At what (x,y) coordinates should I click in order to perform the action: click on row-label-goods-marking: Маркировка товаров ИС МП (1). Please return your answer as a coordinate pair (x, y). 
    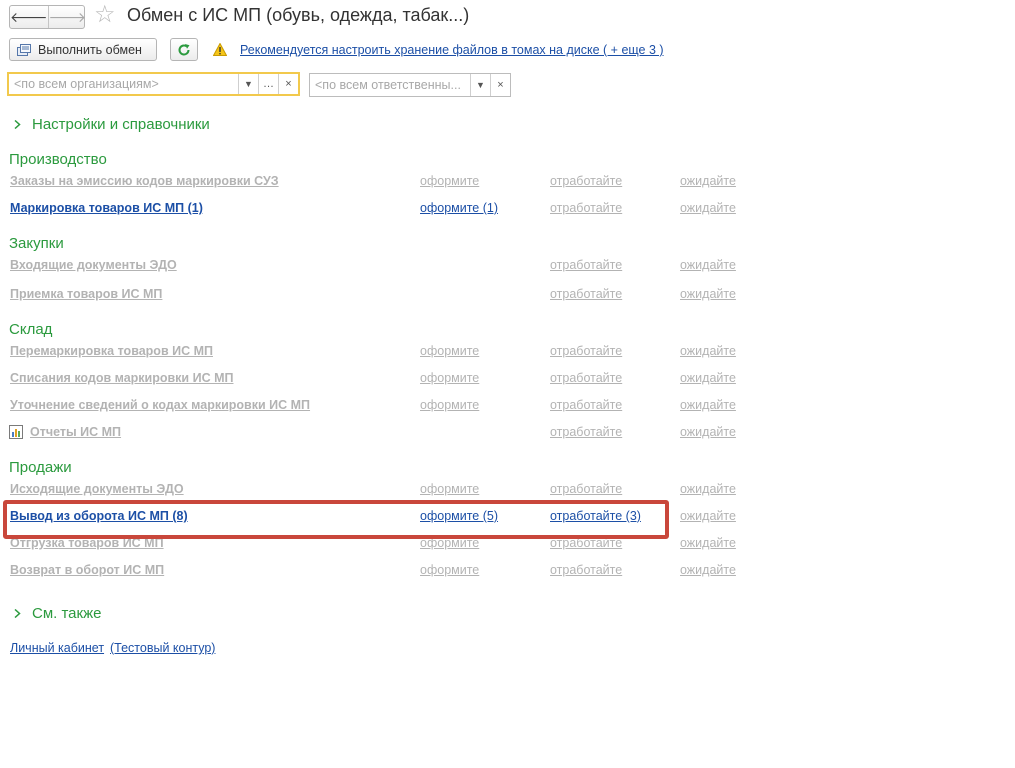
    Looking at the image, I should click on (106, 208).